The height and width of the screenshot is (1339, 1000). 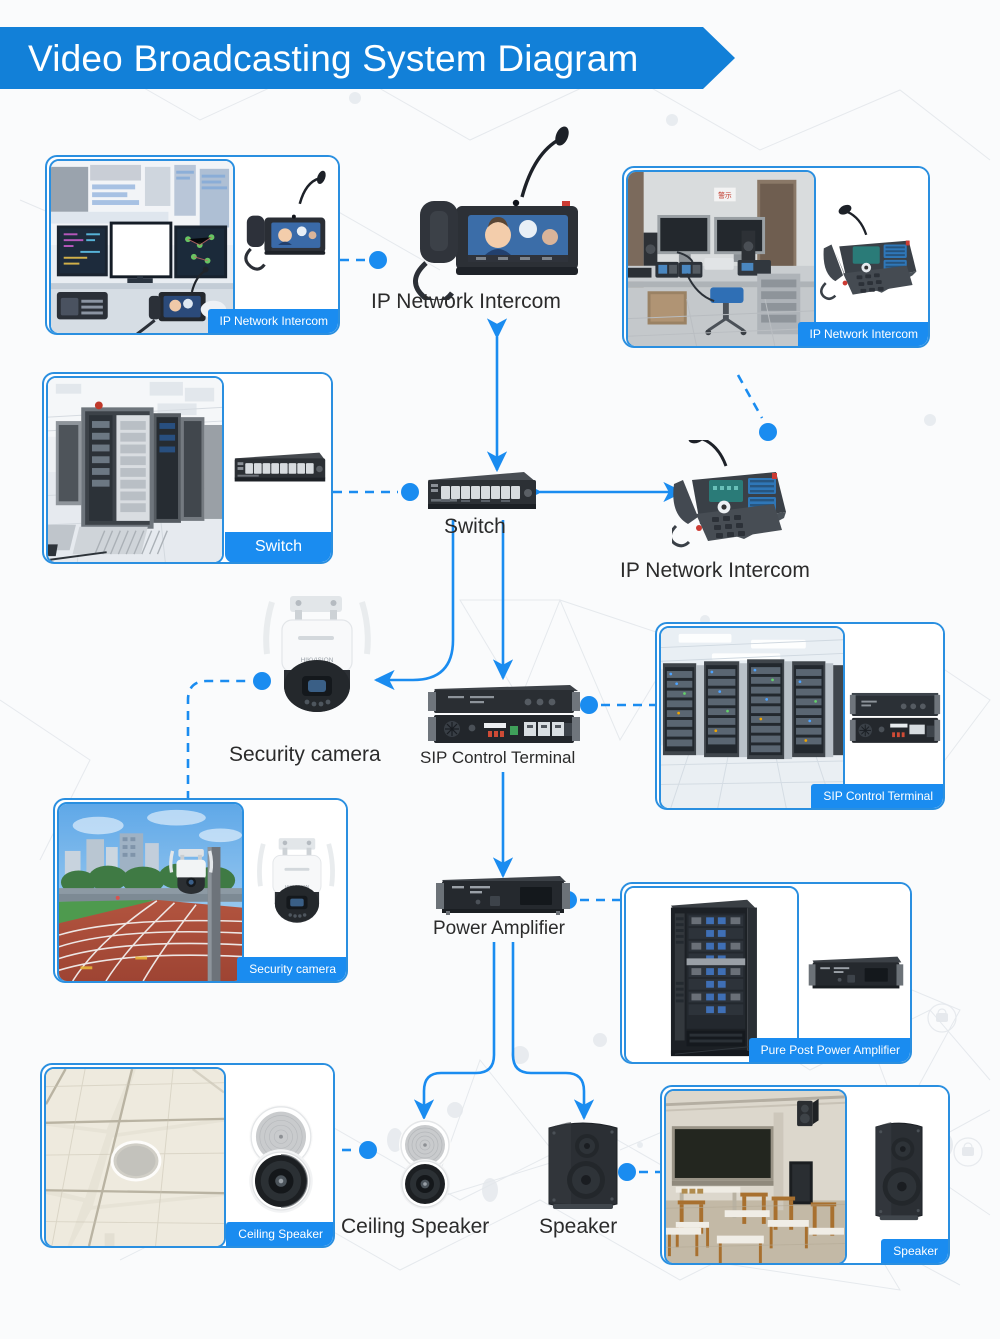 What do you see at coordinates (279, 1234) in the screenshot?
I see `card-label: Ceiling Speaker` at bounding box center [279, 1234].